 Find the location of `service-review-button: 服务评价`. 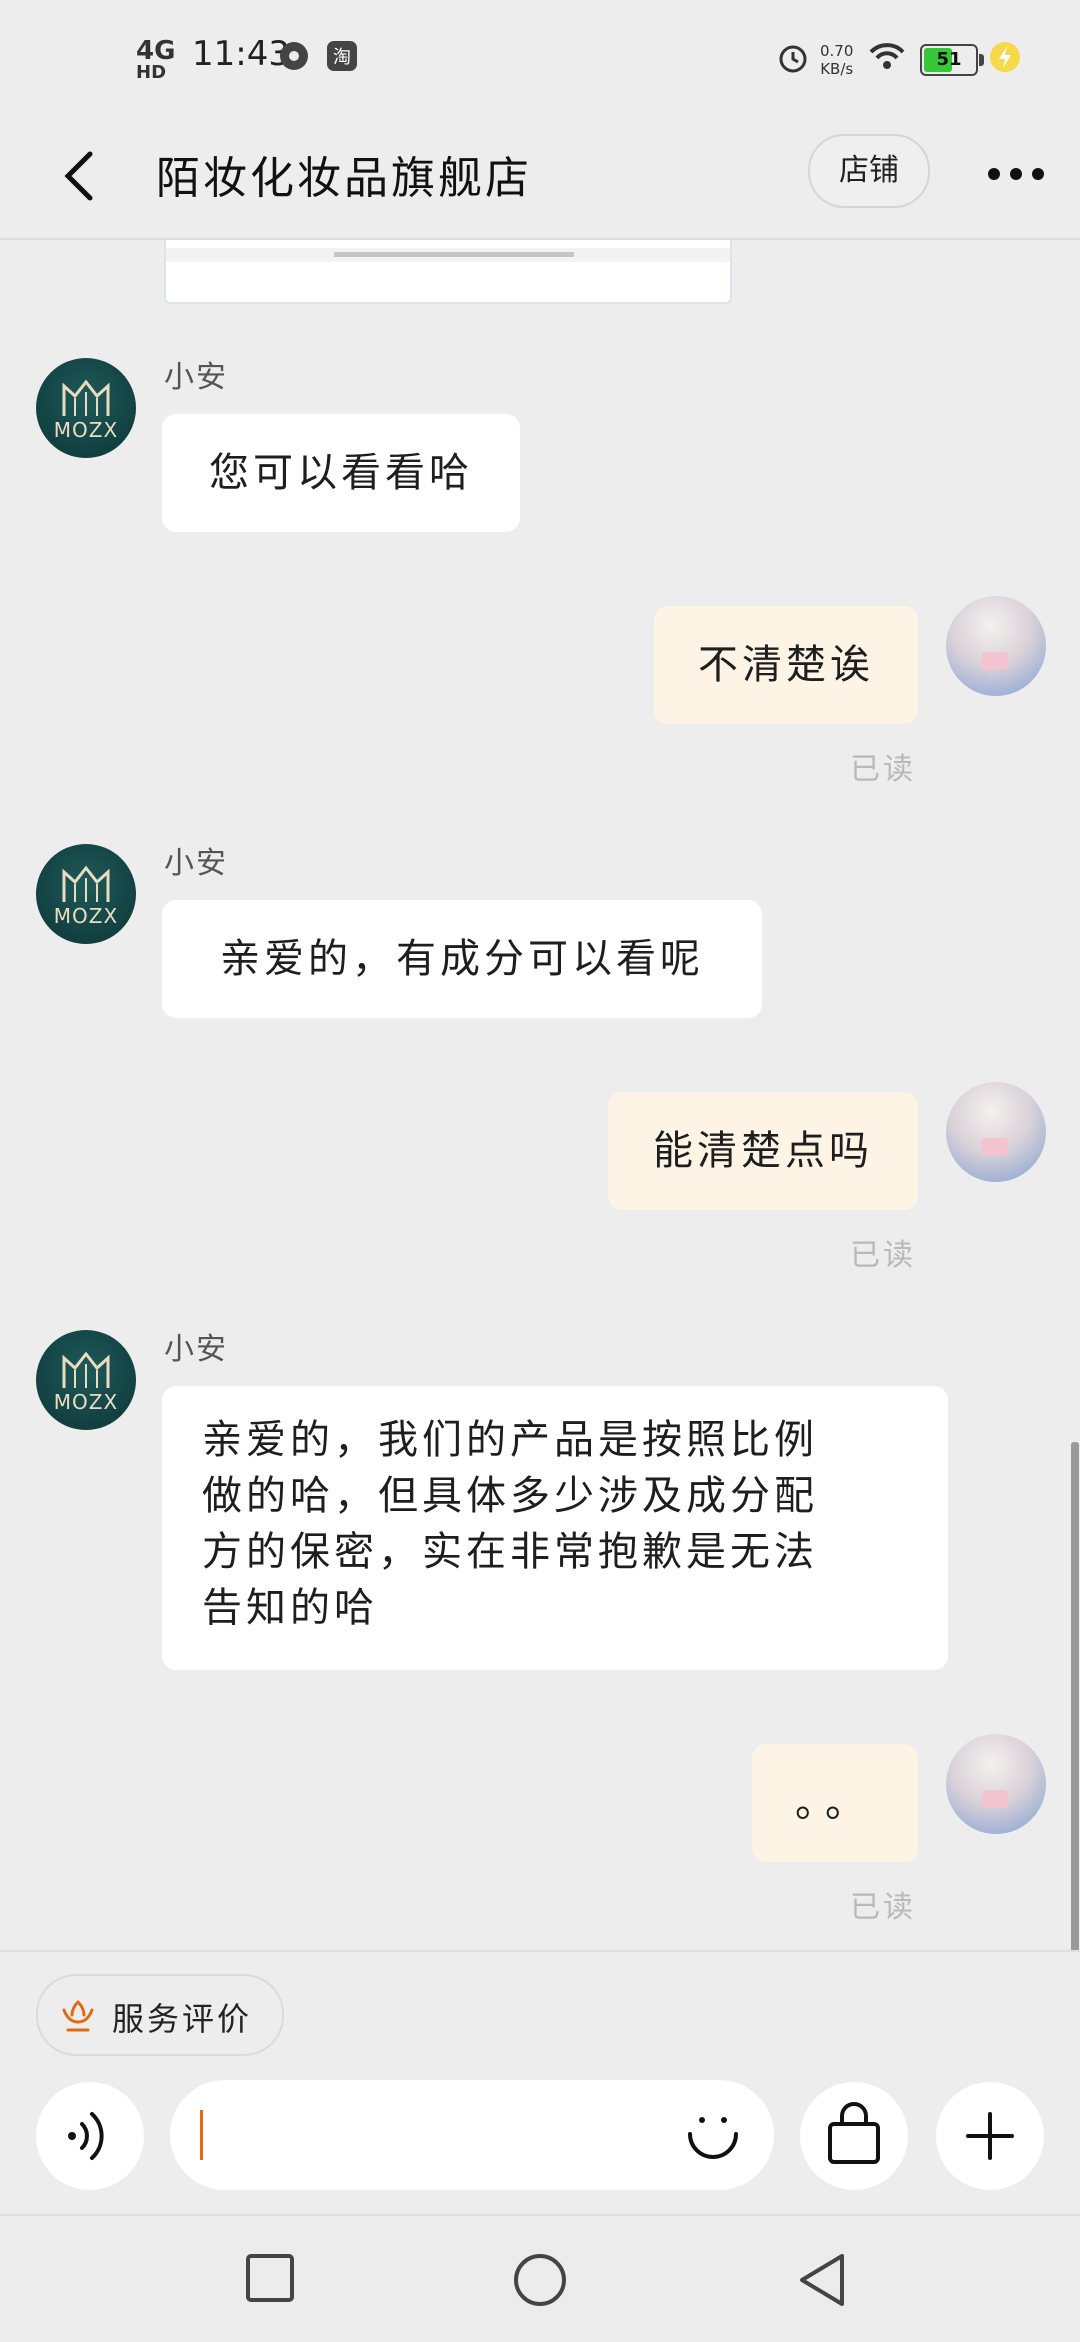

service-review-button: 服务评价 is located at coordinates (160, 2015).